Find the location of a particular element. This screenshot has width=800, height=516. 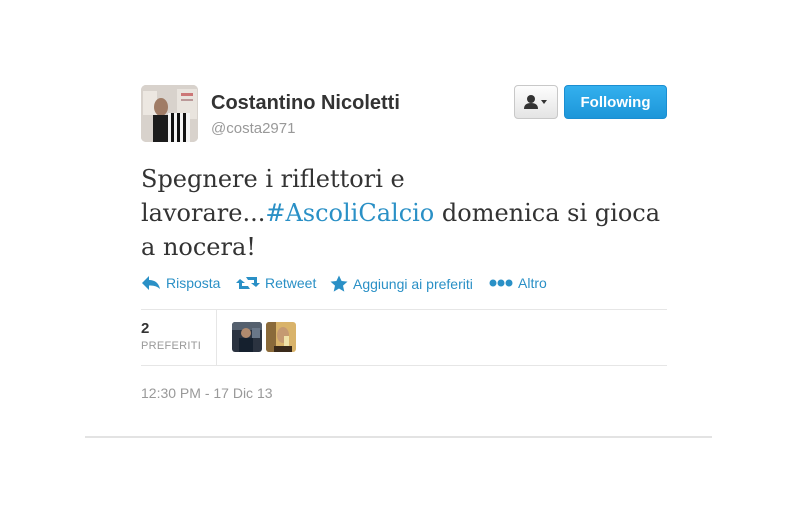

favorite-action: Aggiungi ai preferiti is located at coordinates (401, 284).